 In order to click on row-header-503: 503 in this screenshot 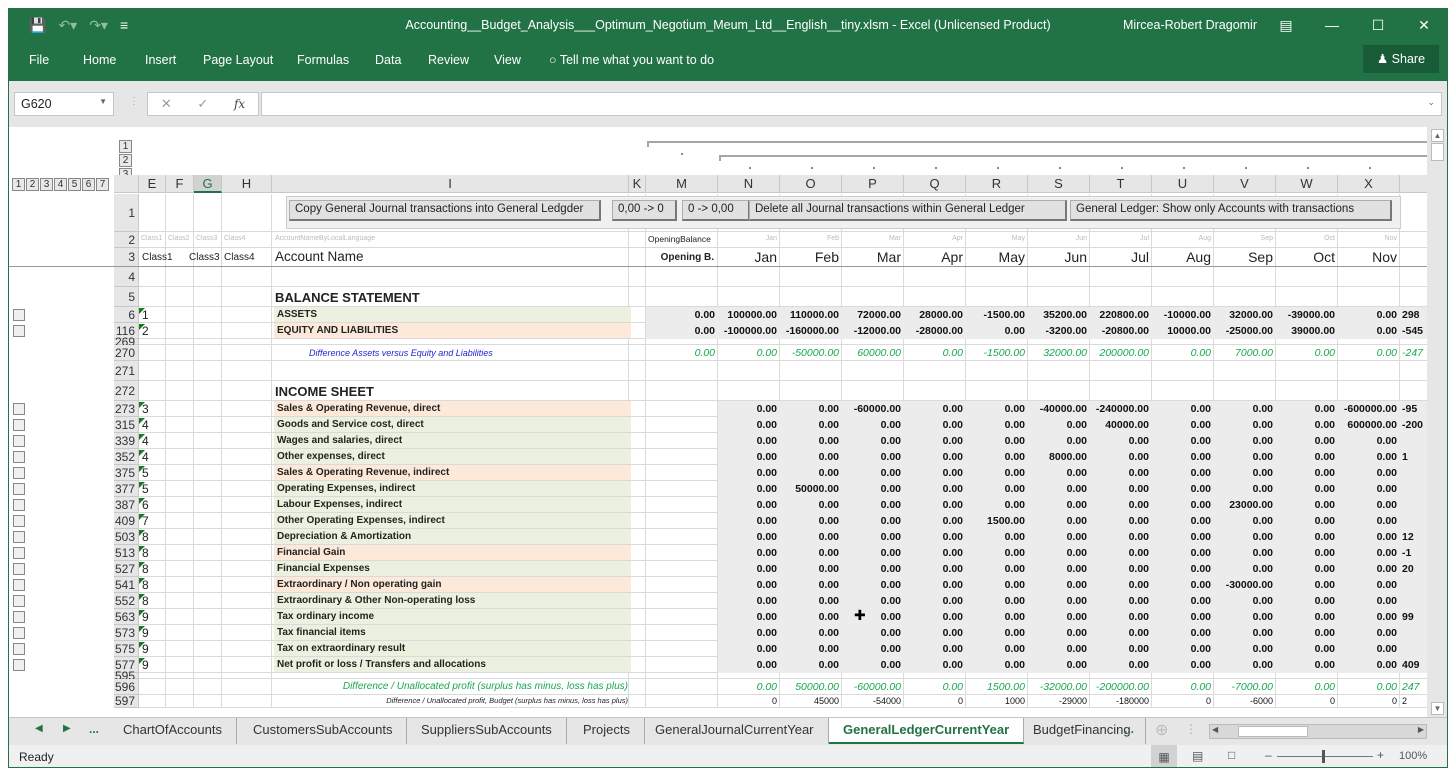, I will do `click(126, 537)`.